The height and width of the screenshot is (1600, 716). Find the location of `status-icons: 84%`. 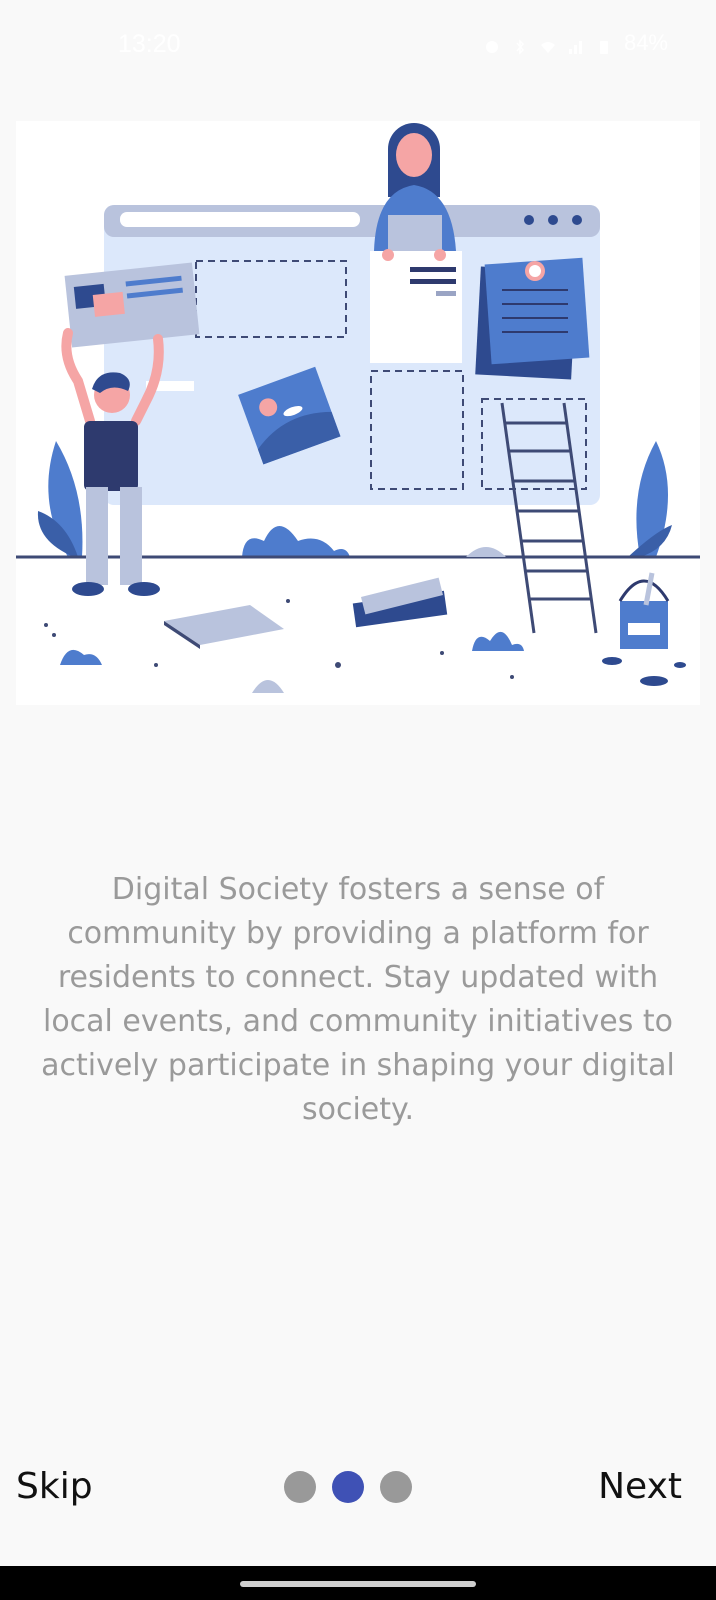

status-icons: 84% is located at coordinates (576, 43).